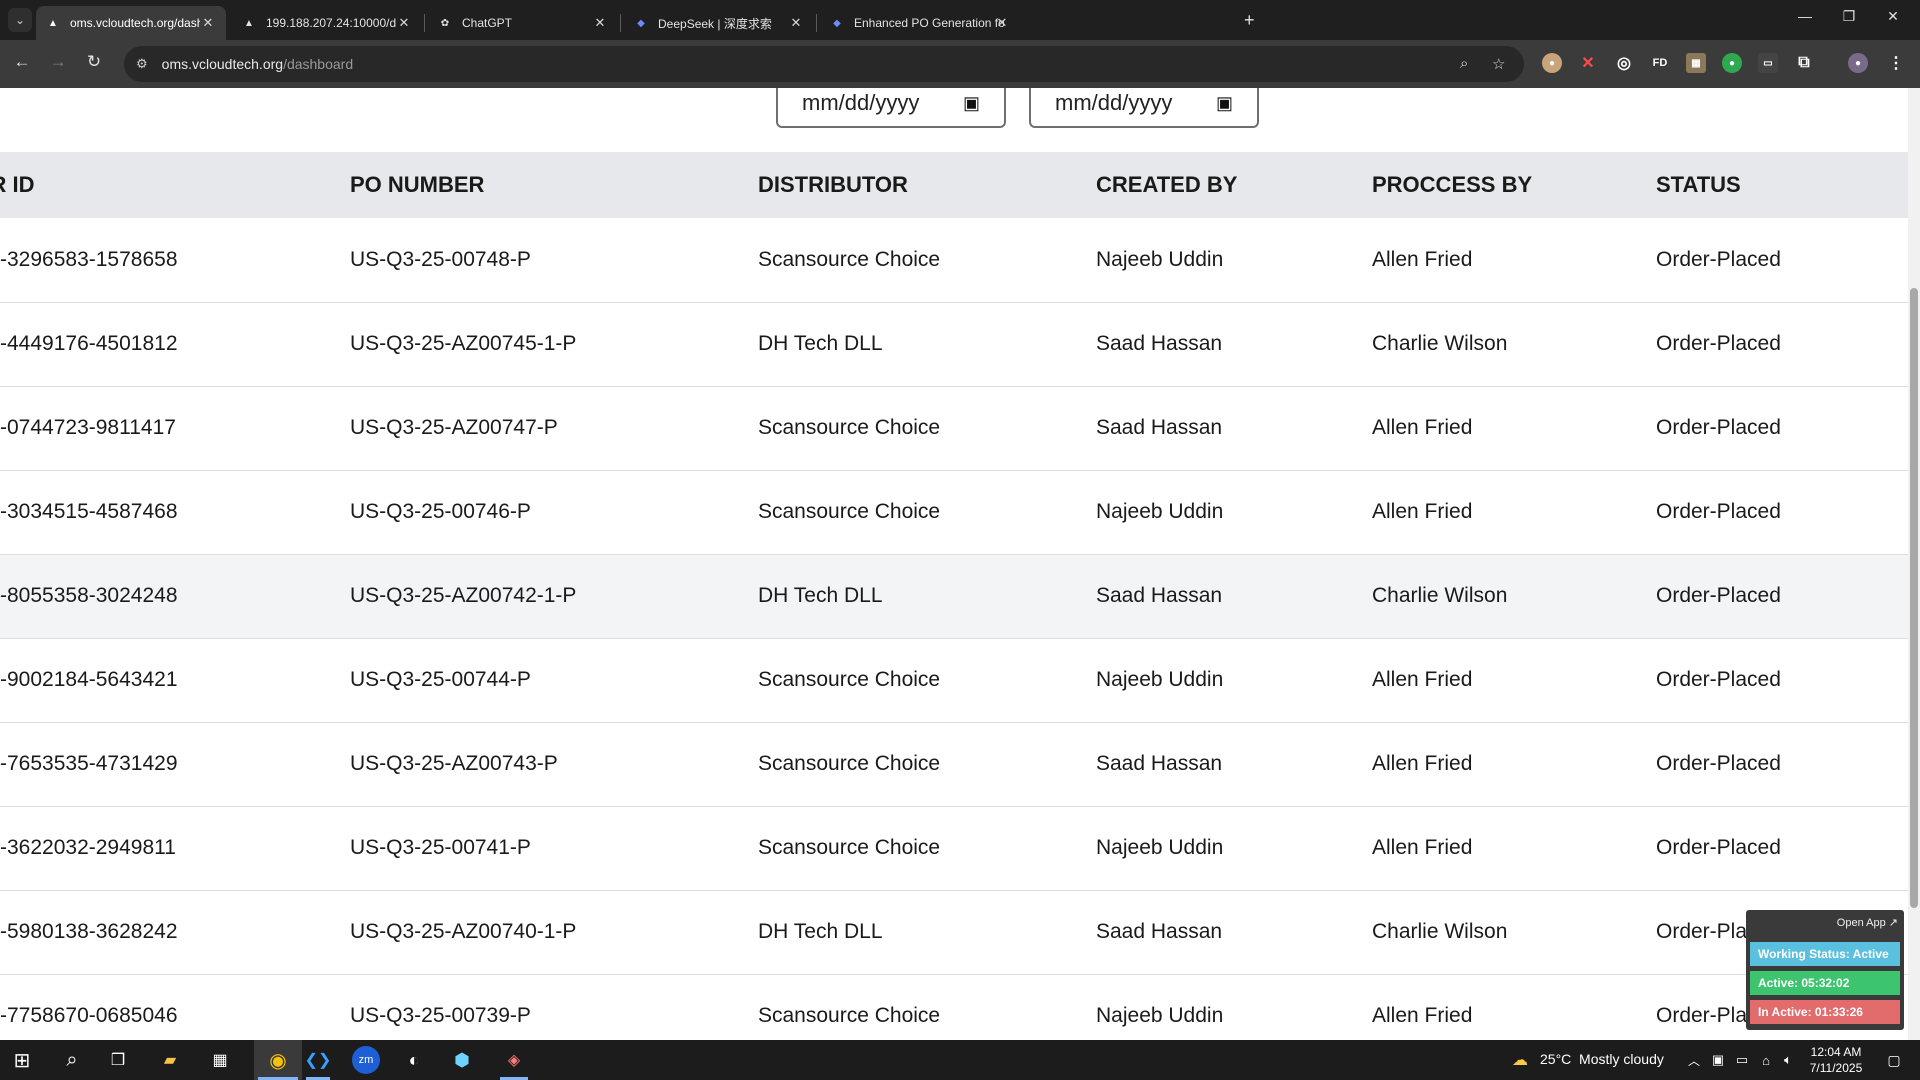 Image resolution: width=1920 pixels, height=1080 pixels. Describe the element at coordinates (1498, 64) in the screenshot. I see `bookmark-star-icon: ☆` at that location.